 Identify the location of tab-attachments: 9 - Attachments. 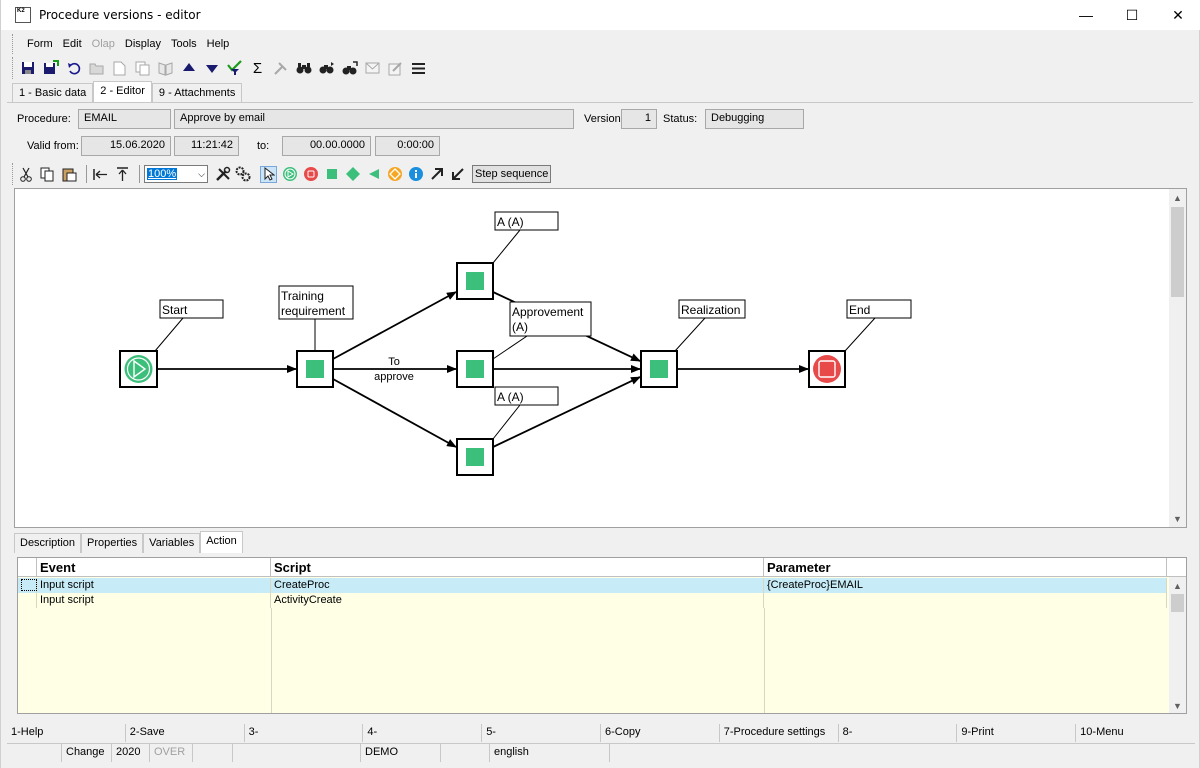
(197, 93).